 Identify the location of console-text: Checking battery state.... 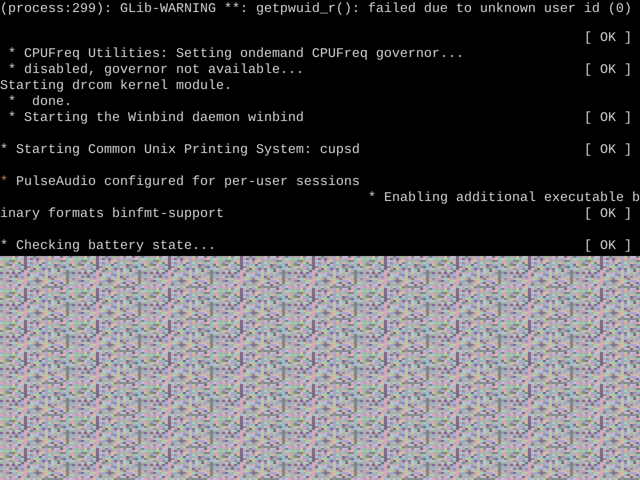
(115, 247).